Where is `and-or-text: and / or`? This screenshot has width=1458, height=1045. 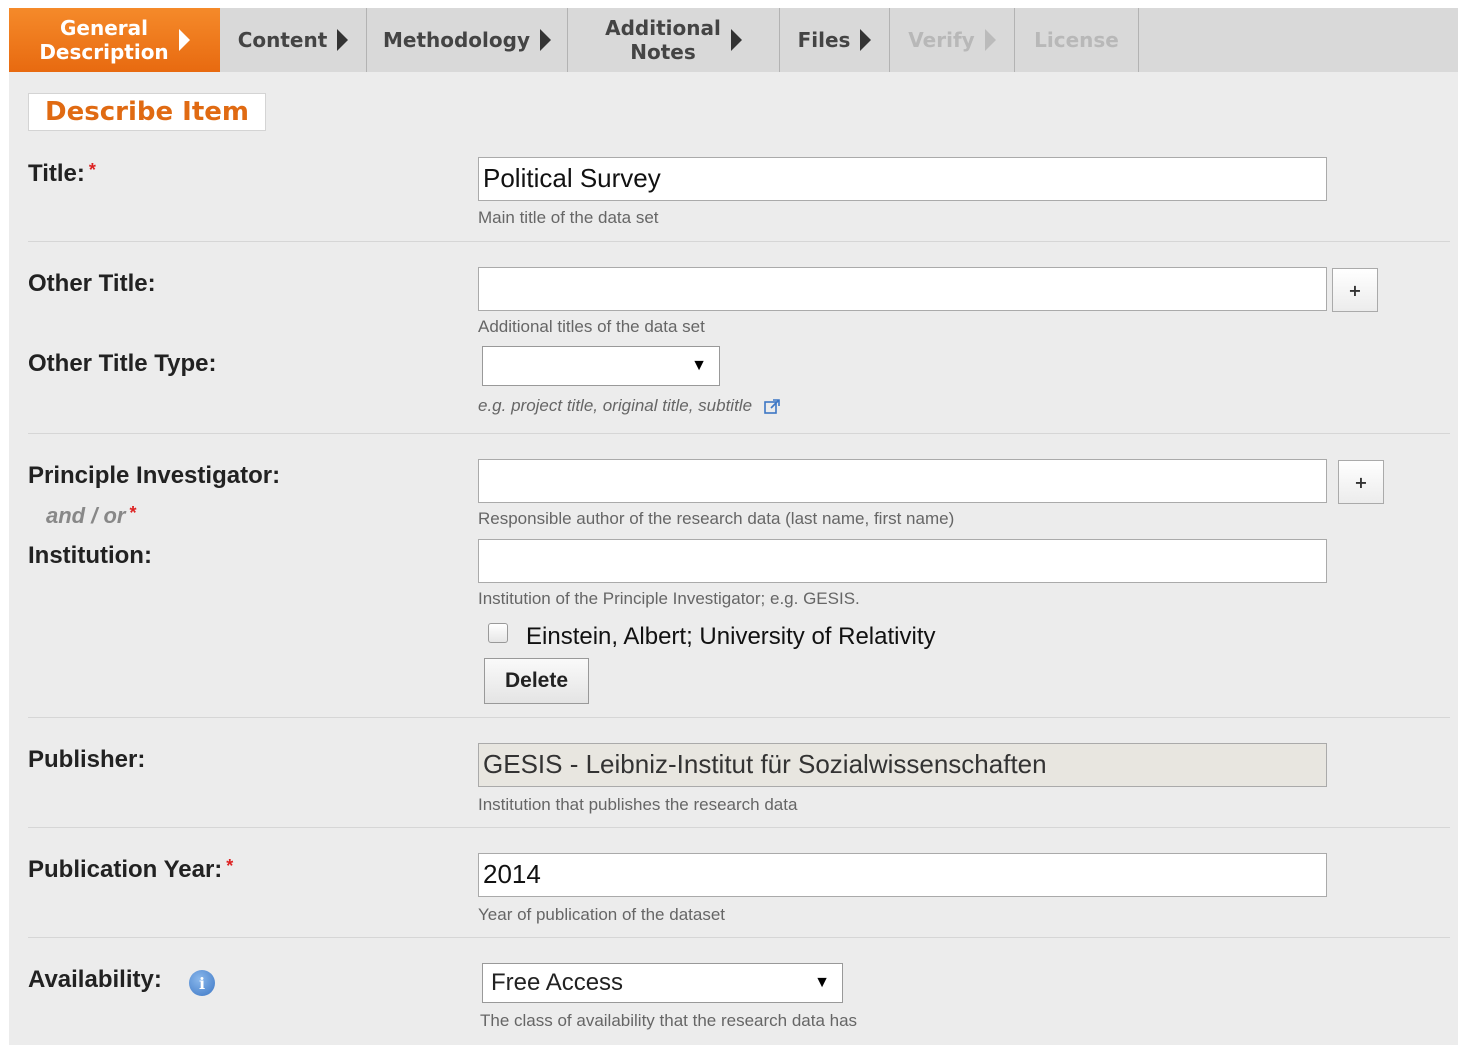 and-or-text: and / or is located at coordinates (86, 515).